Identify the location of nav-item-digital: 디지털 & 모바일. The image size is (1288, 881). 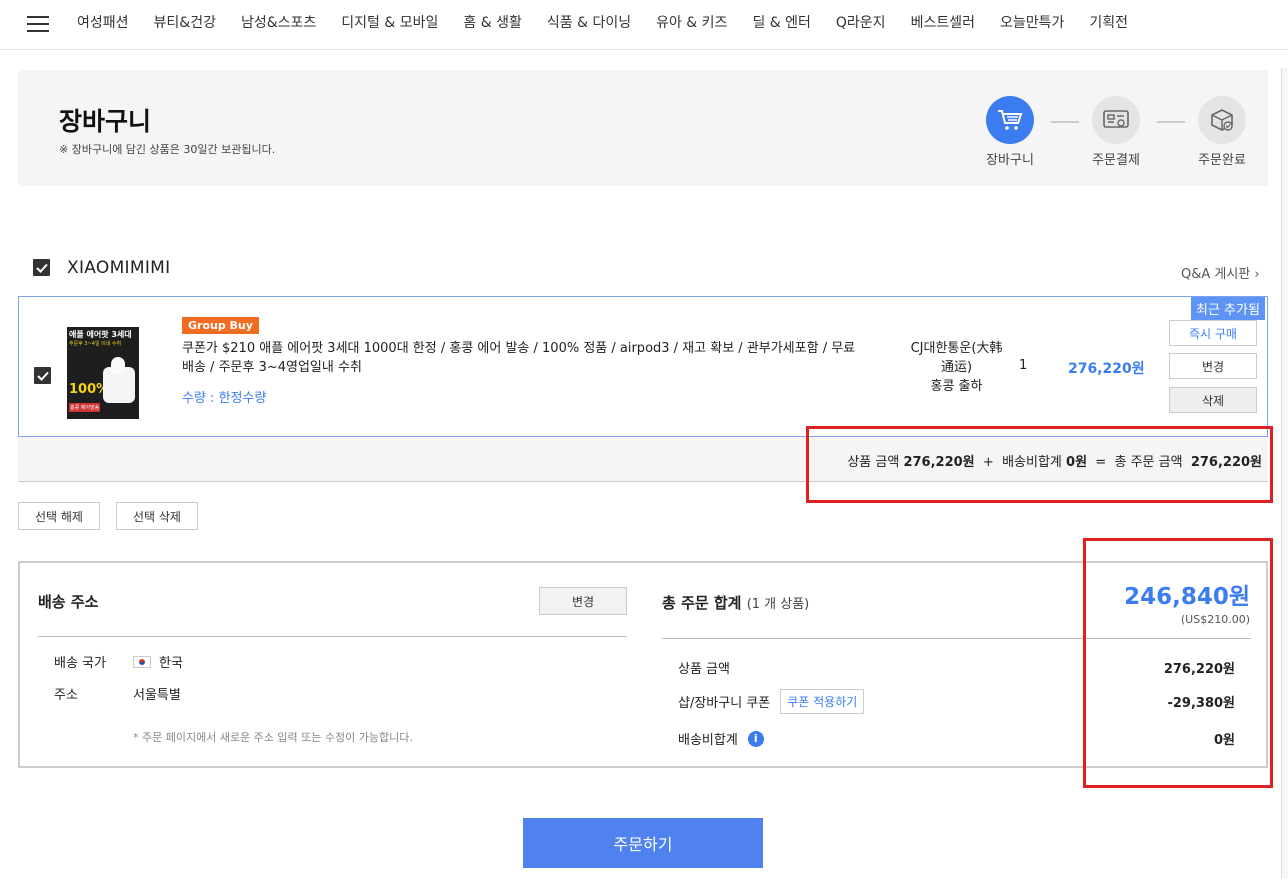
(389, 22).